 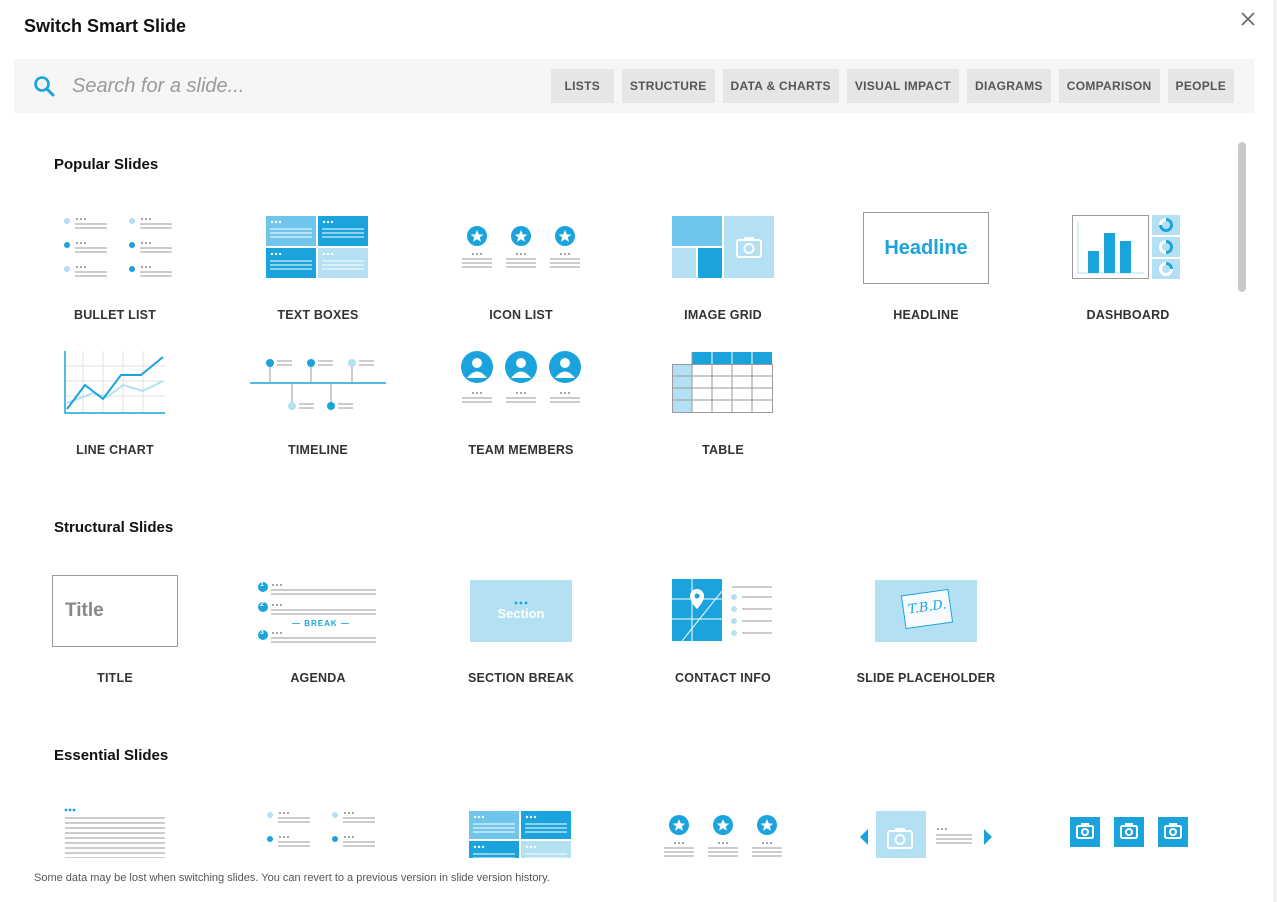 I want to click on title-thumbnail: Title, so click(x=115, y=611).